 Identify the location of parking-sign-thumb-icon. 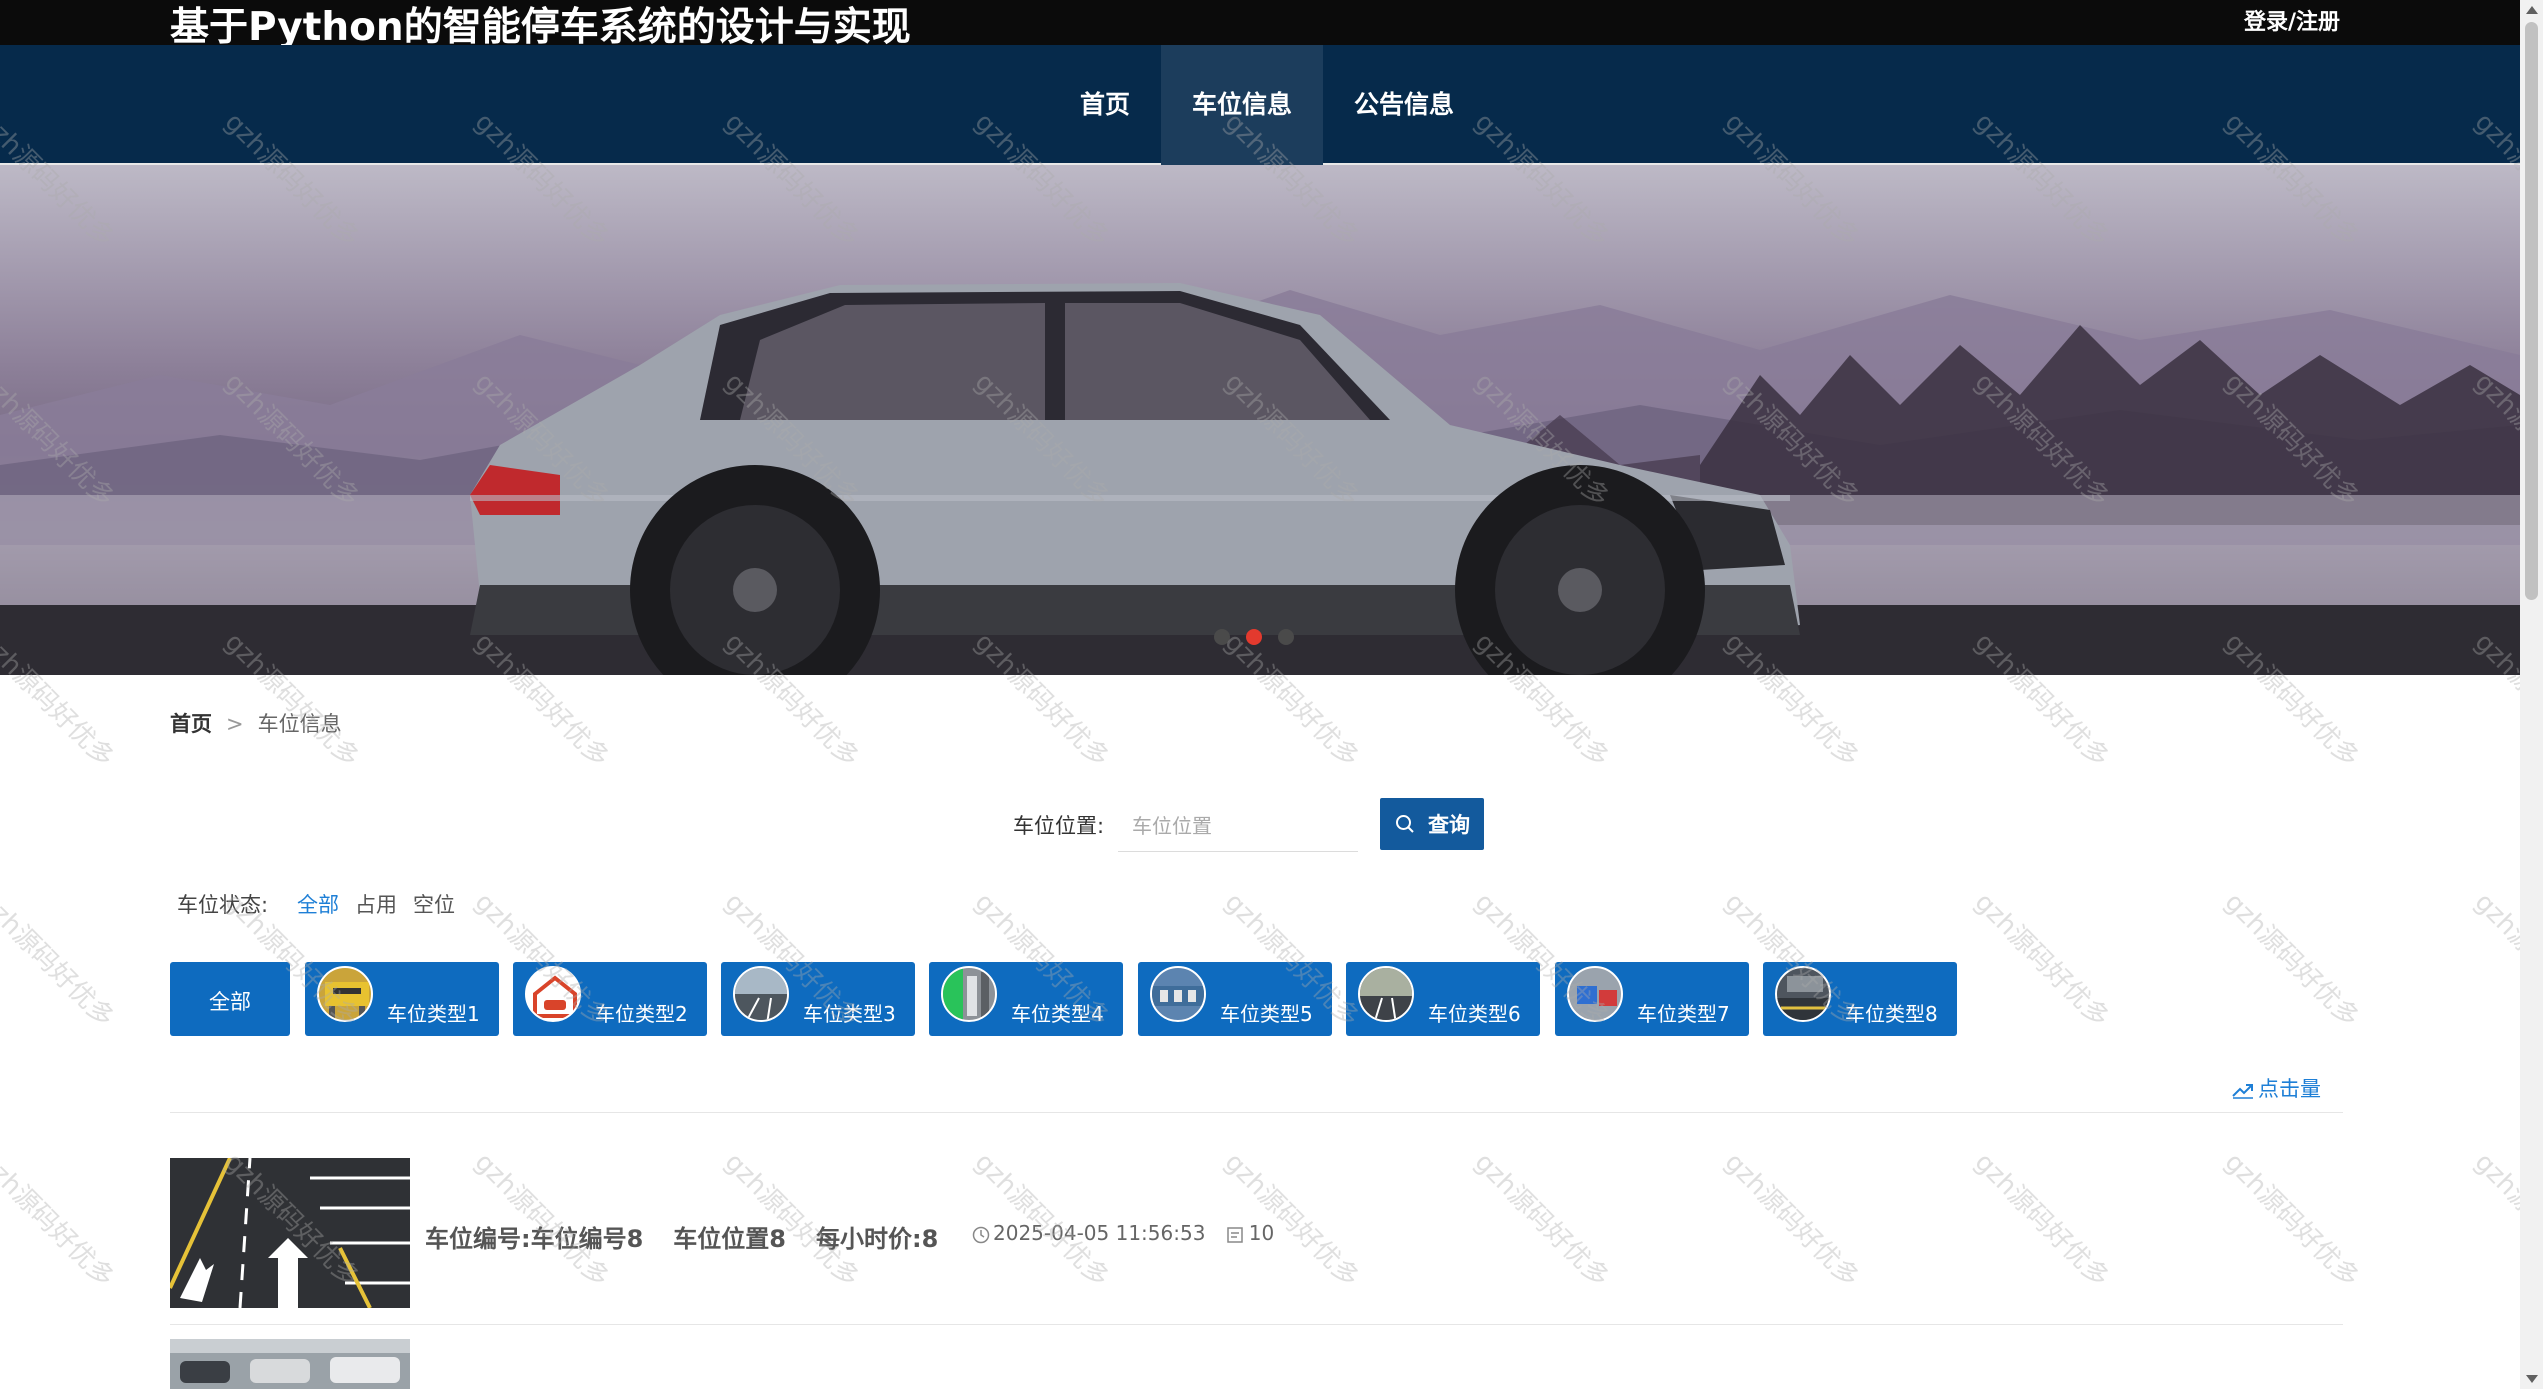
(345, 994).